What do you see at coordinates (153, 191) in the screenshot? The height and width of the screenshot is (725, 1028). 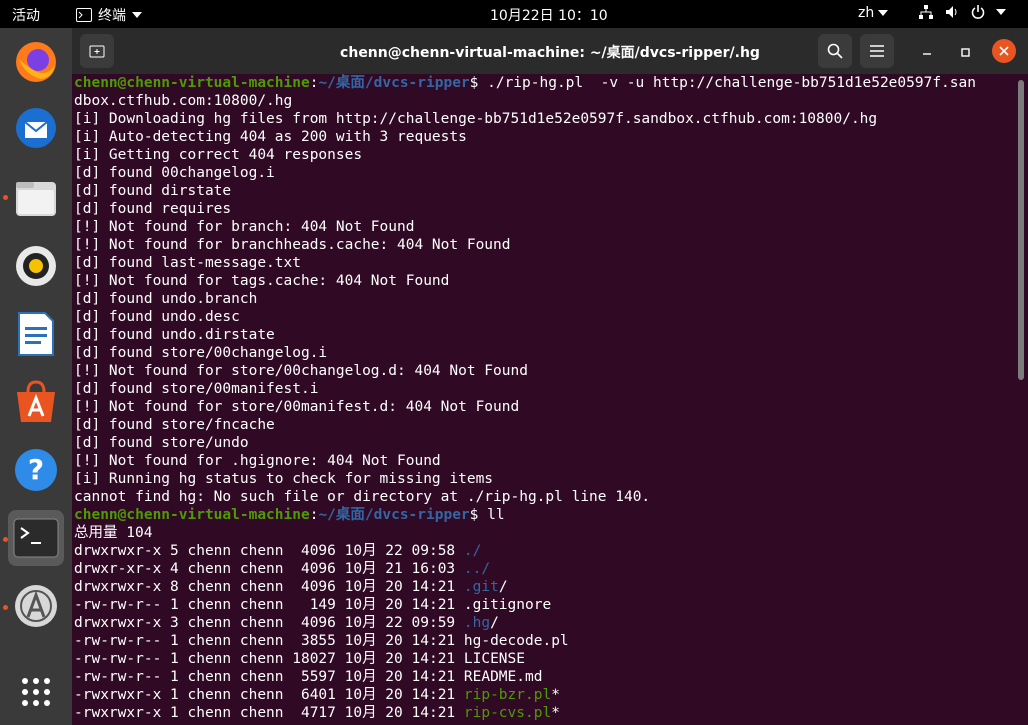 I see `output-line: [d] found dirstate` at bounding box center [153, 191].